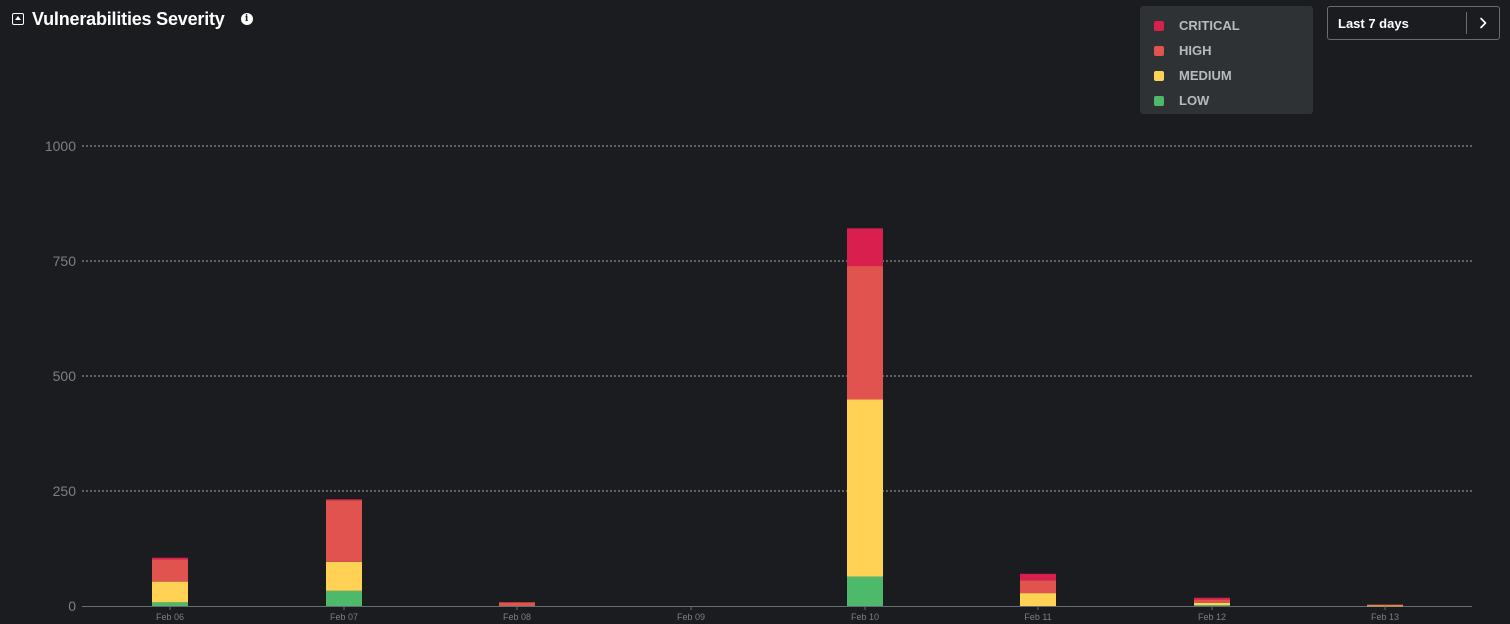  What do you see at coordinates (1233, 100) in the screenshot?
I see `legend-item-low: LOW` at bounding box center [1233, 100].